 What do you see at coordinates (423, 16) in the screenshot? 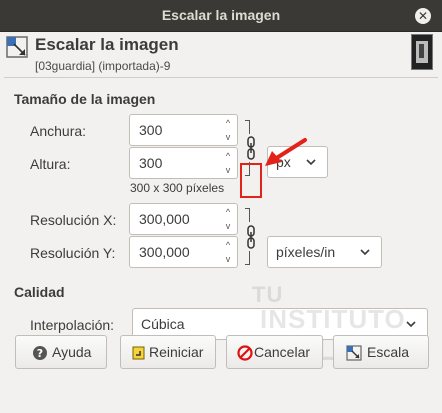
I see `close-icon: ✕` at bounding box center [423, 16].